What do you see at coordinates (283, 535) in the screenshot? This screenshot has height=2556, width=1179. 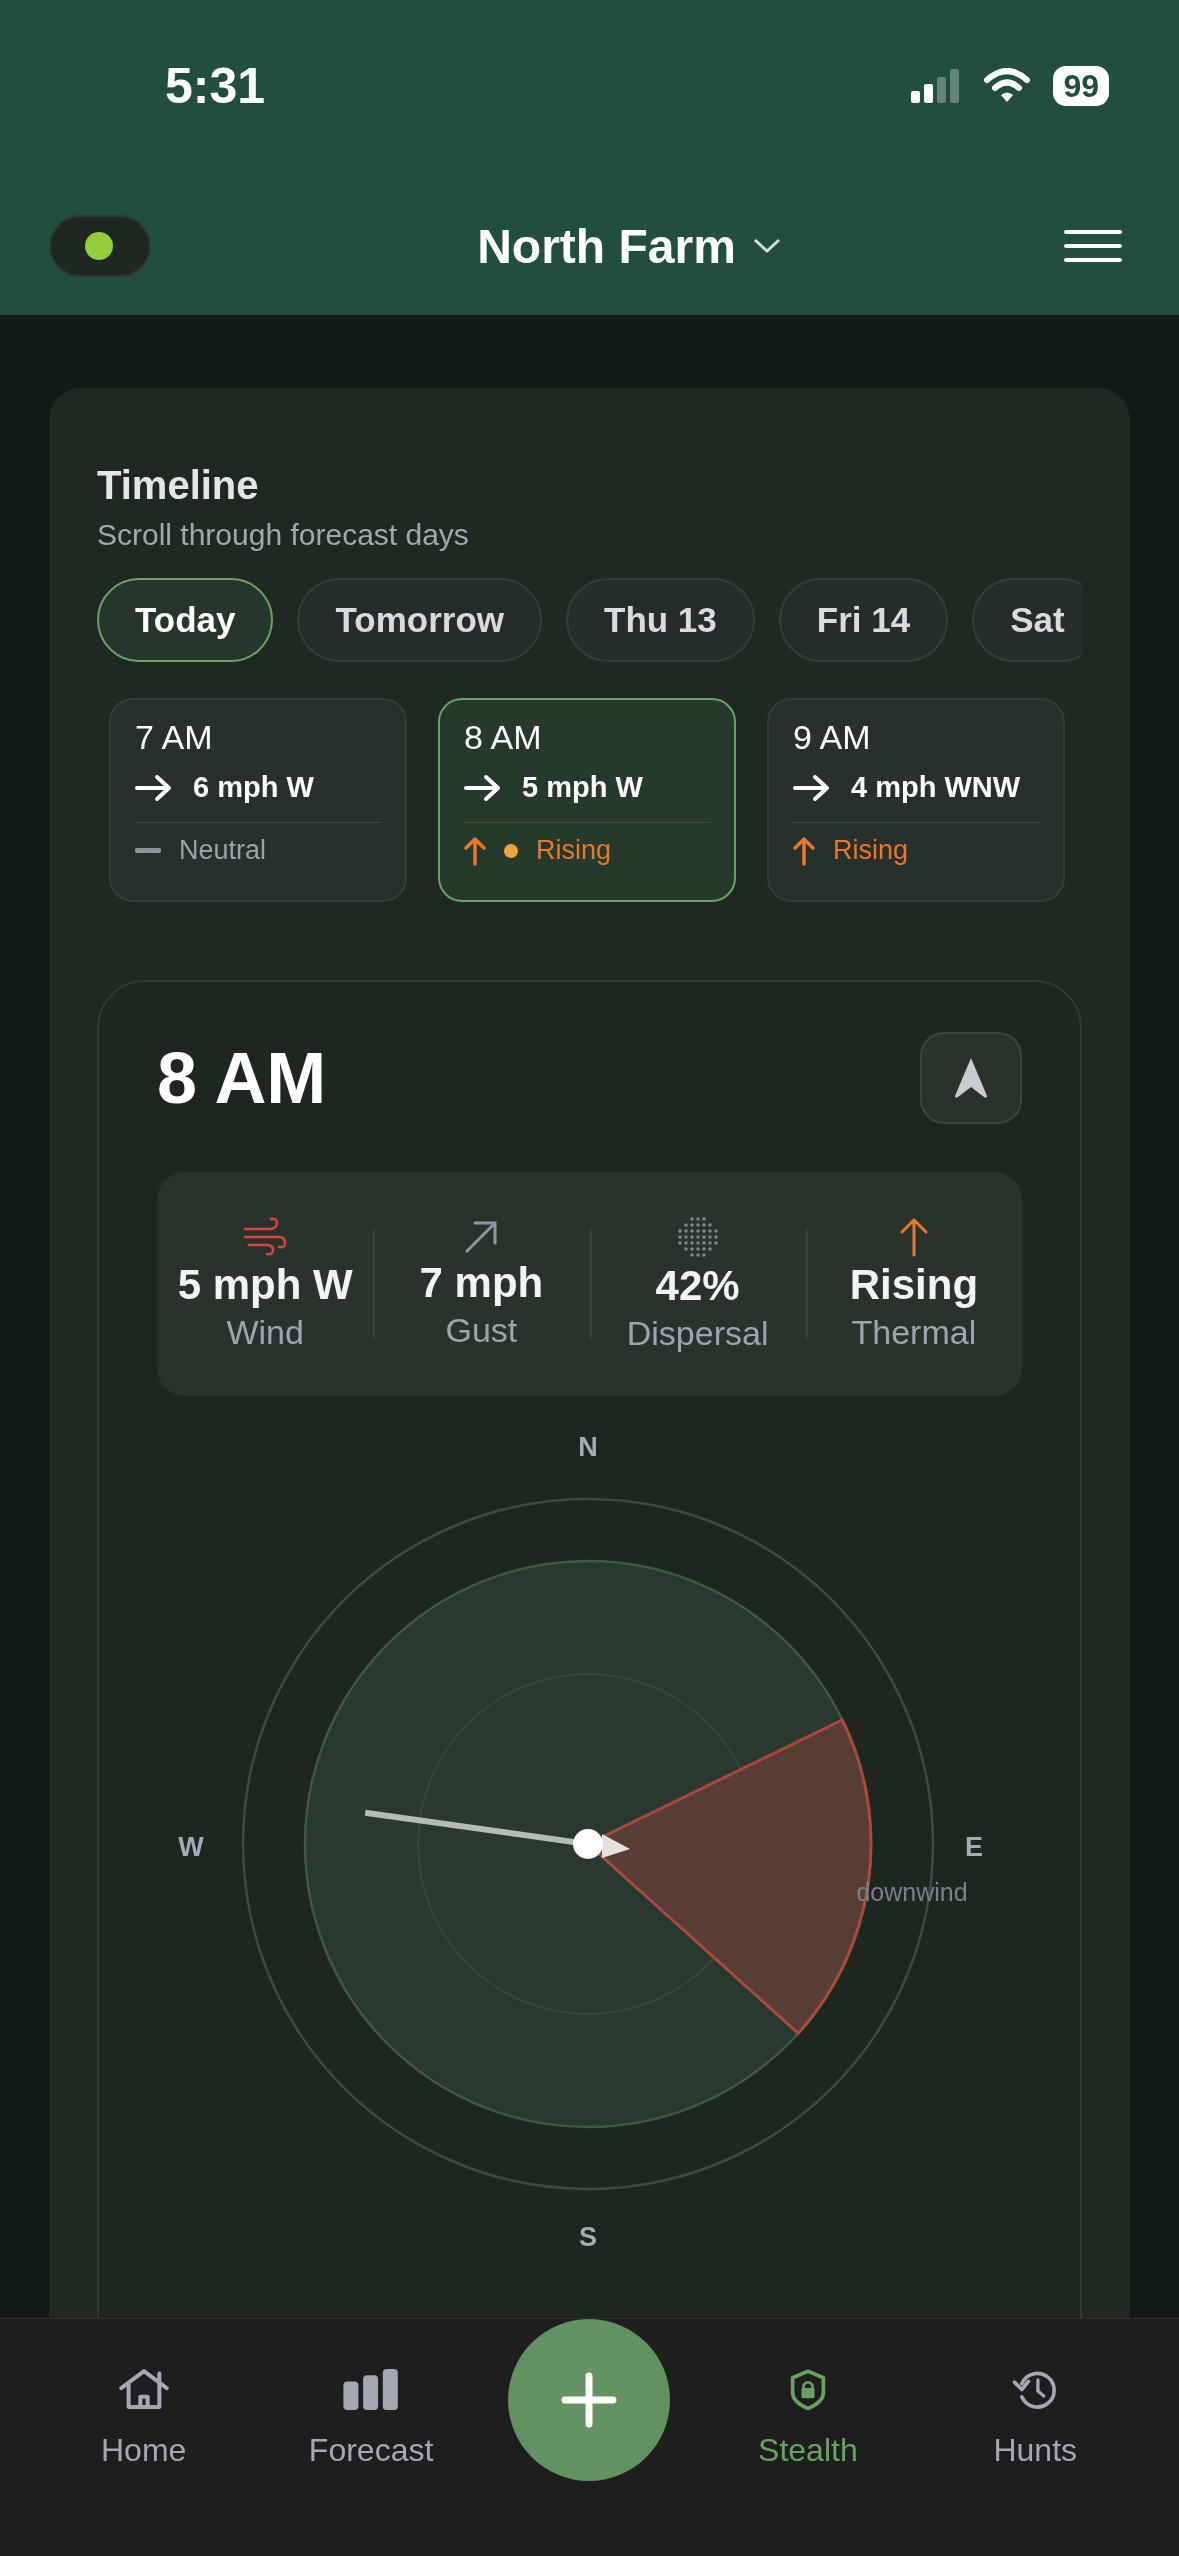 I see `timeline-subtitle: Scroll through forecast days` at bounding box center [283, 535].